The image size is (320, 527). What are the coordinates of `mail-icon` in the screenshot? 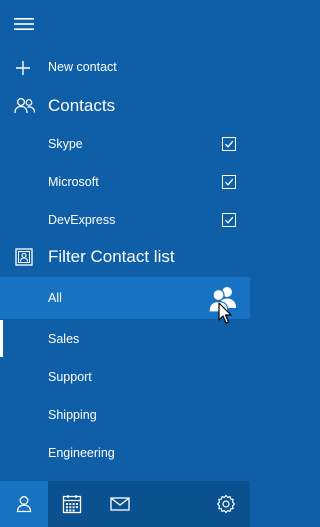 It's located at (120, 504).